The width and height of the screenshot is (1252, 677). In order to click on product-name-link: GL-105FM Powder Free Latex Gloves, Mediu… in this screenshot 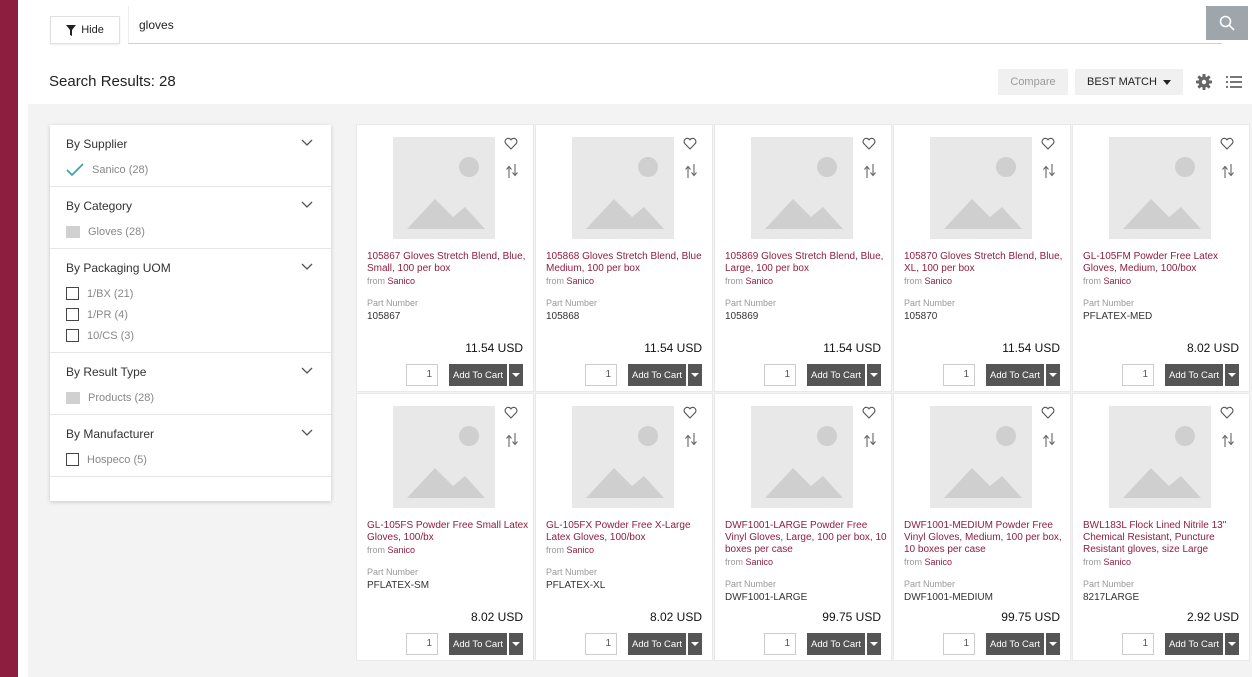, I will do `click(1164, 263)`.